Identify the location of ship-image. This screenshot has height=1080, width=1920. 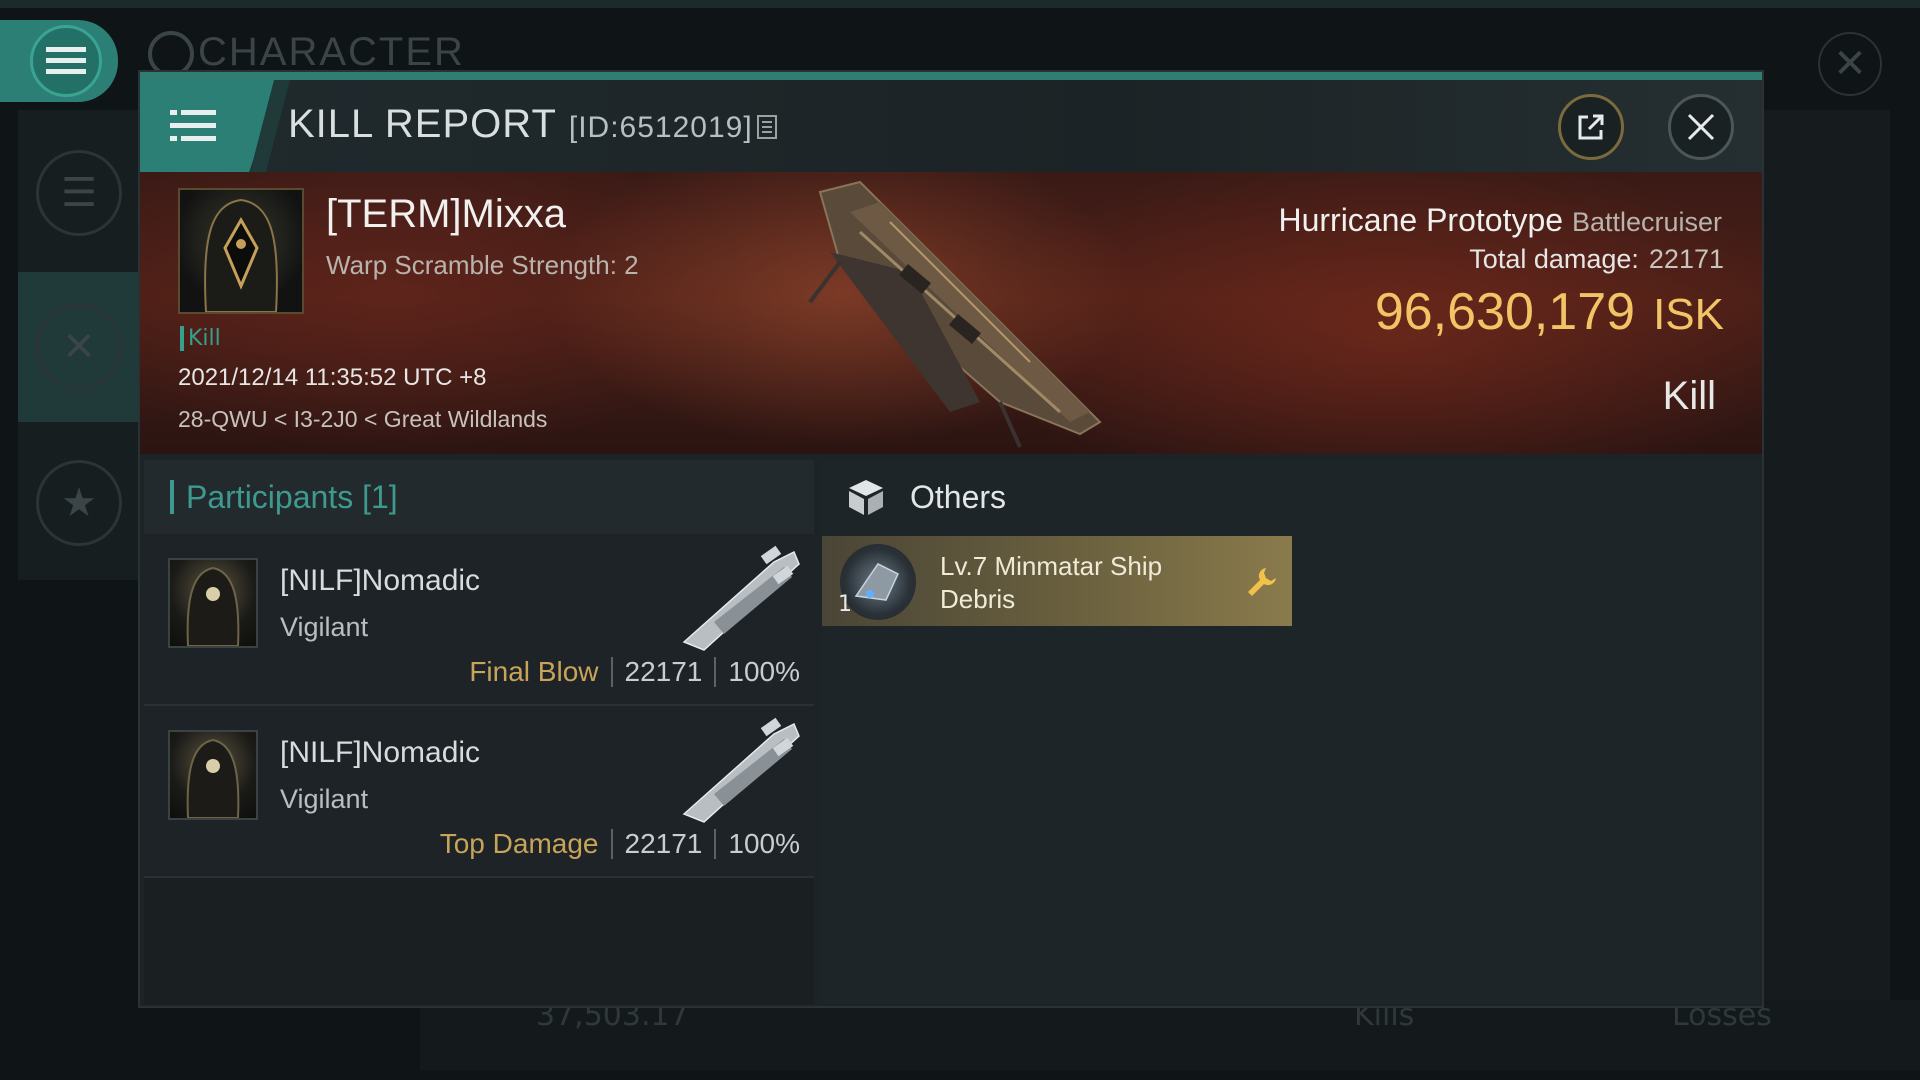
(955, 314).